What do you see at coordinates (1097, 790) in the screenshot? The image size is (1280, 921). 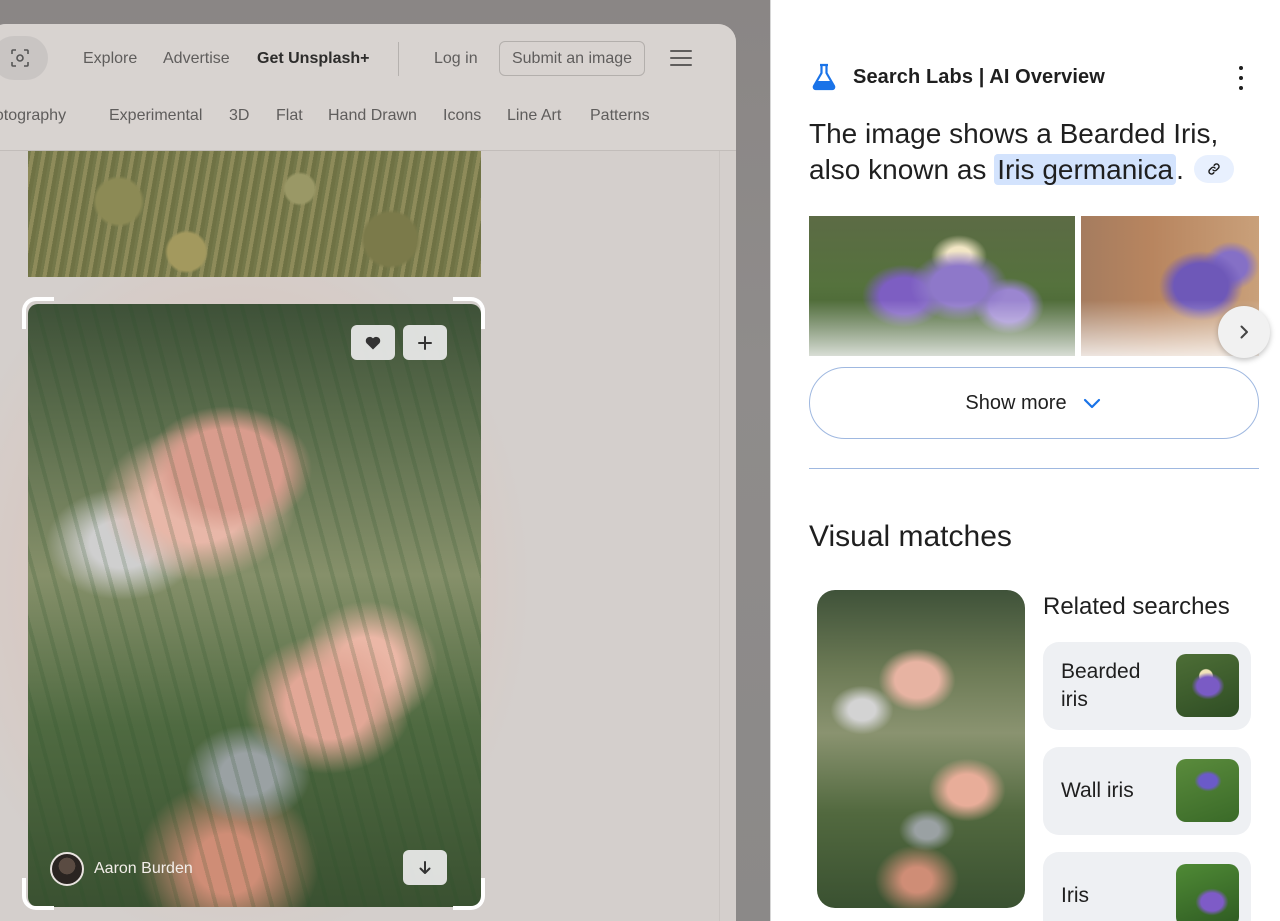 I see `related-search-label: Wall iris` at bounding box center [1097, 790].